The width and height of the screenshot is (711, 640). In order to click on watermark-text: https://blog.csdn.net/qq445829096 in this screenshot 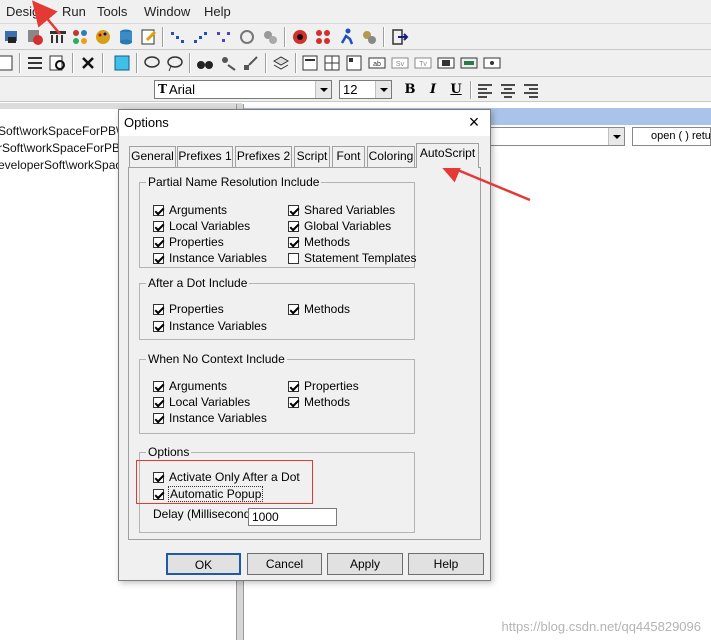, I will do `click(601, 626)`.